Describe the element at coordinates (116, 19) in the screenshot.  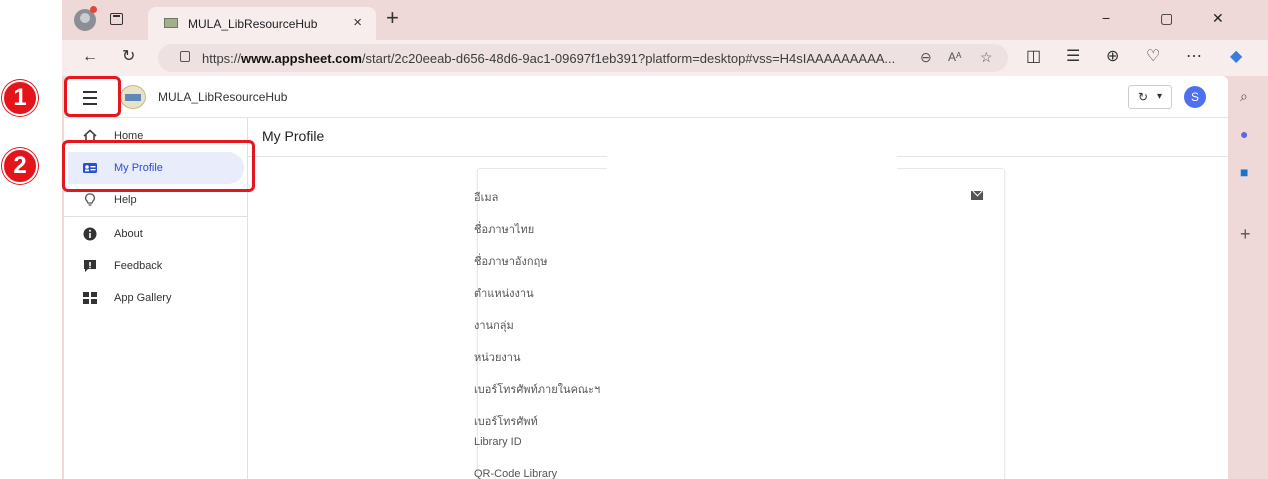
I see `tab-actions-icon` at that location.